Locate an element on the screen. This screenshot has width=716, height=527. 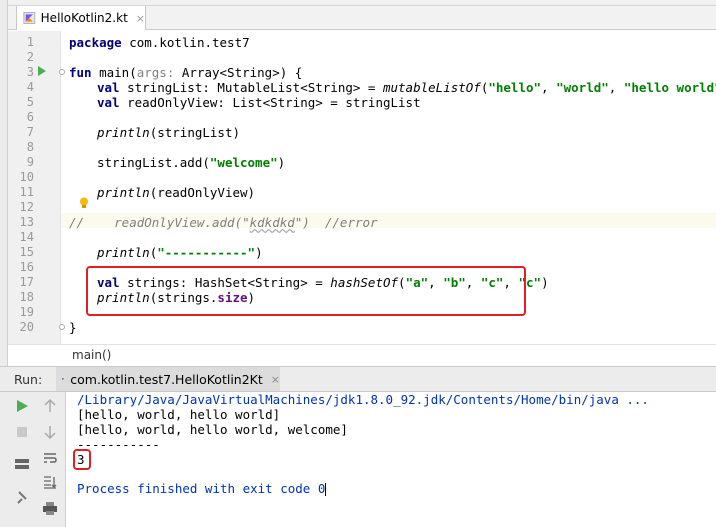
rerun-button is located at coordinates (22, 406).